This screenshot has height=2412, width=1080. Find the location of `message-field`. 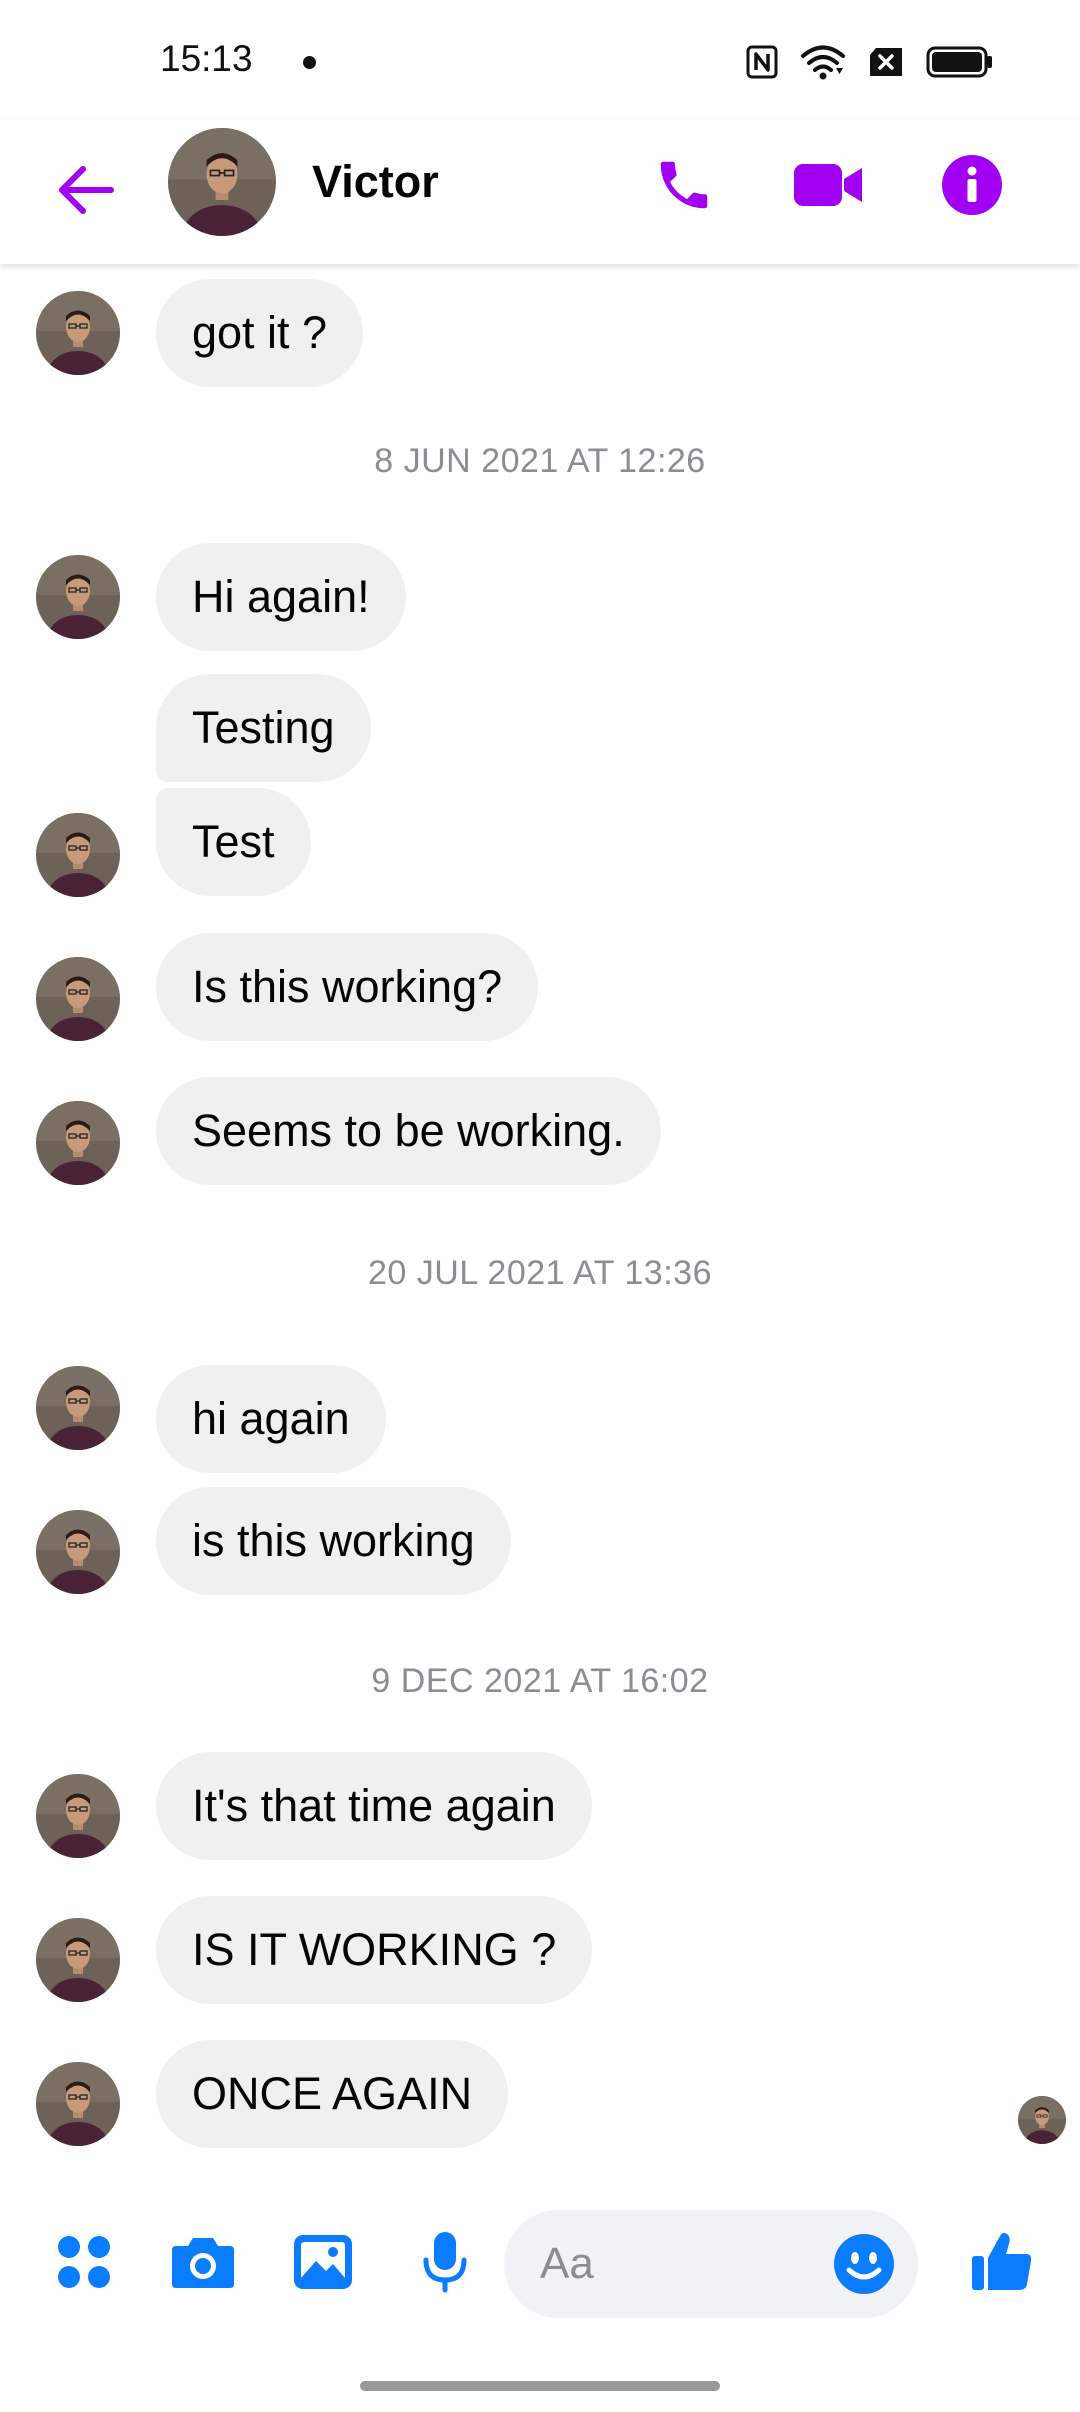

message-field is located at coordinates (711, 2264).